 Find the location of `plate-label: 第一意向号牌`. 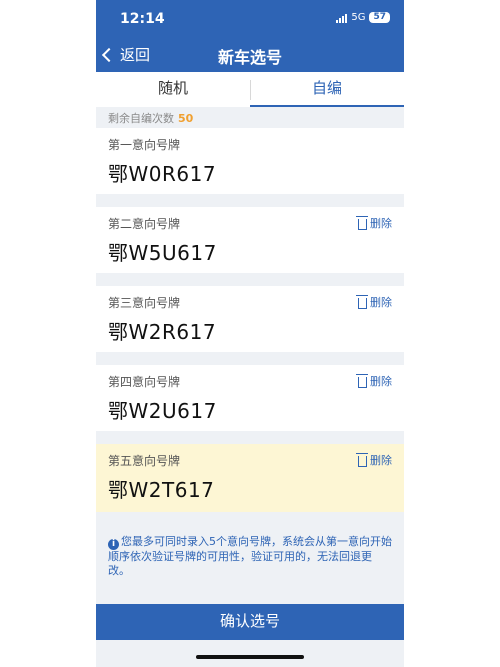

plate-label: 第一意向号牌 is located at coordinates (144, 145).